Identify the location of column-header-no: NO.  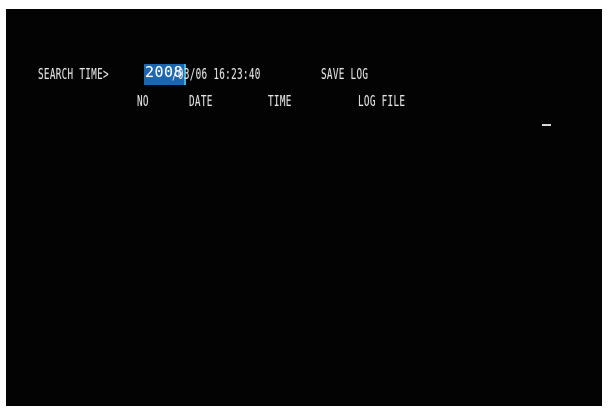
(143, 101).